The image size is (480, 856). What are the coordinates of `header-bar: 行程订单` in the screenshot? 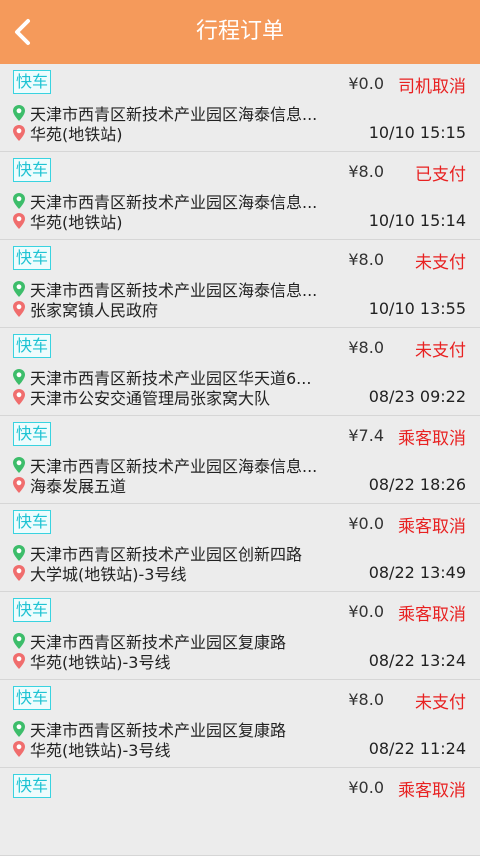 It's located at (240, 32).